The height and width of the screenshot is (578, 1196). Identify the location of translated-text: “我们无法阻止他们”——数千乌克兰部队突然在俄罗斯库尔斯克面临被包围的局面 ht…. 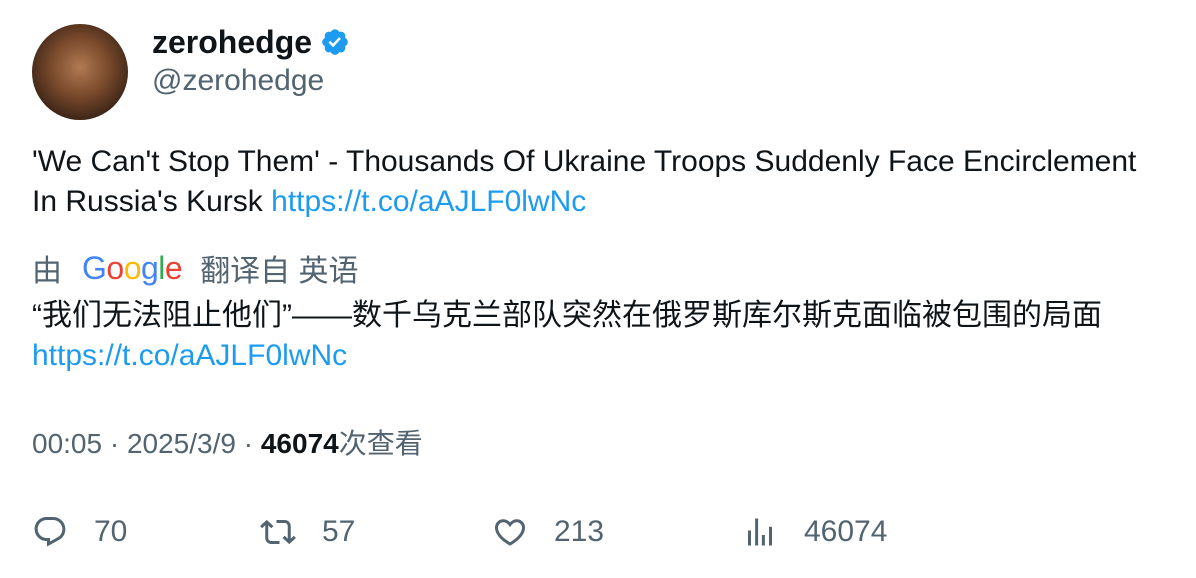
(602, 336).